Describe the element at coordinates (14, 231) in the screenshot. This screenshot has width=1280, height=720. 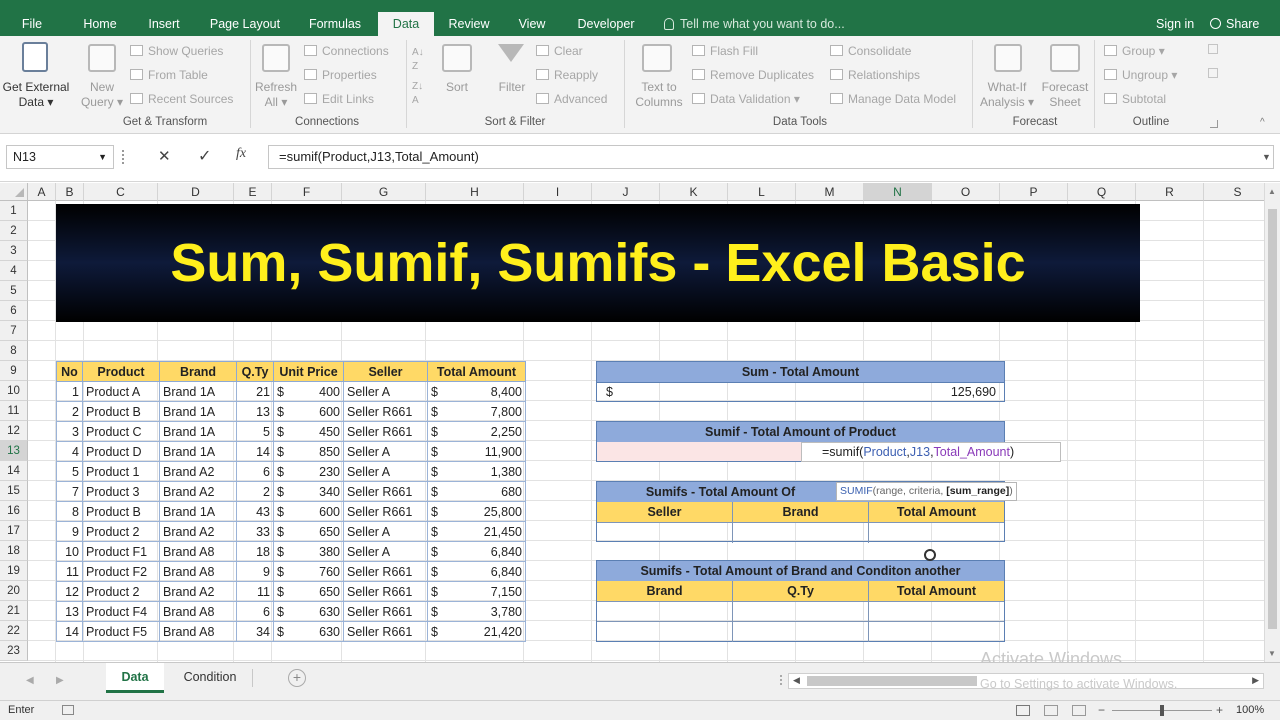
I see `row-header: 2` at that location.